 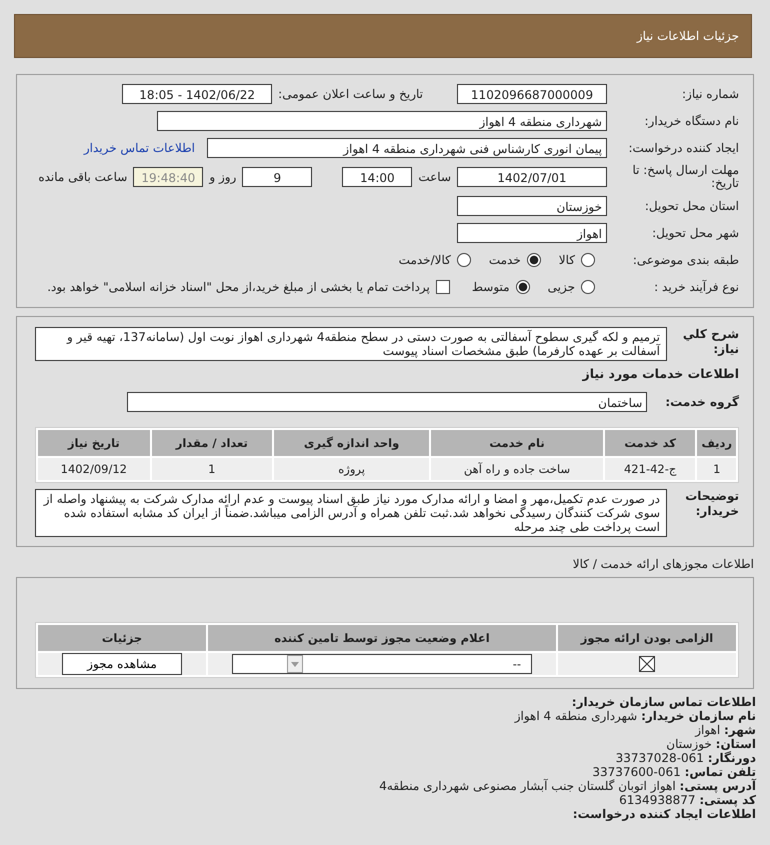 What do you see at coordinates (647, 664) in the screenshot?
I see `crossed-box-icon` at bounding box center [647, 664].